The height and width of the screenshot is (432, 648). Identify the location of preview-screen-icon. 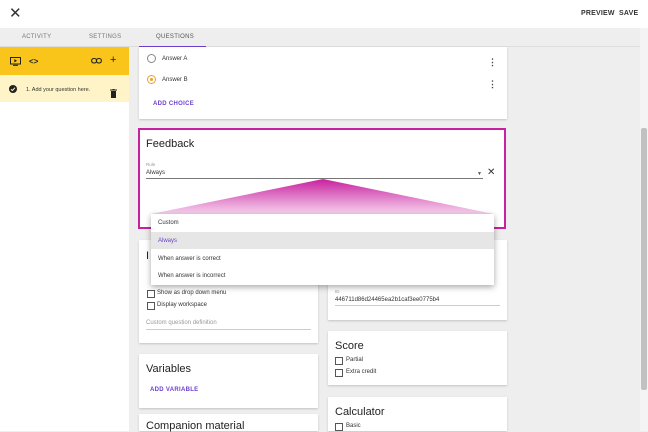
(15, 62).